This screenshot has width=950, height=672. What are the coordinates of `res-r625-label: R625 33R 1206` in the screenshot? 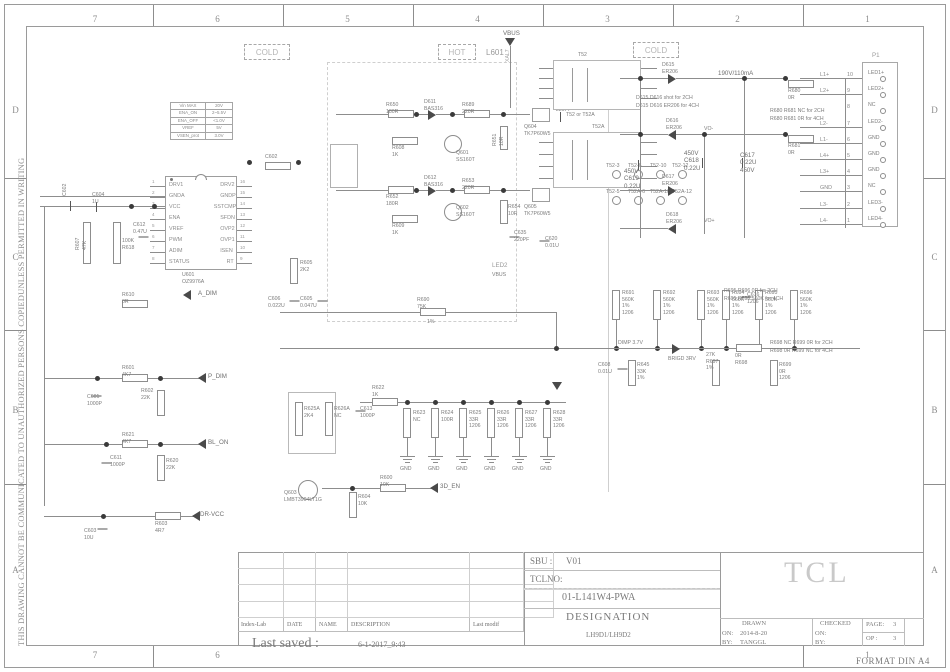 It's located at (475, 419).